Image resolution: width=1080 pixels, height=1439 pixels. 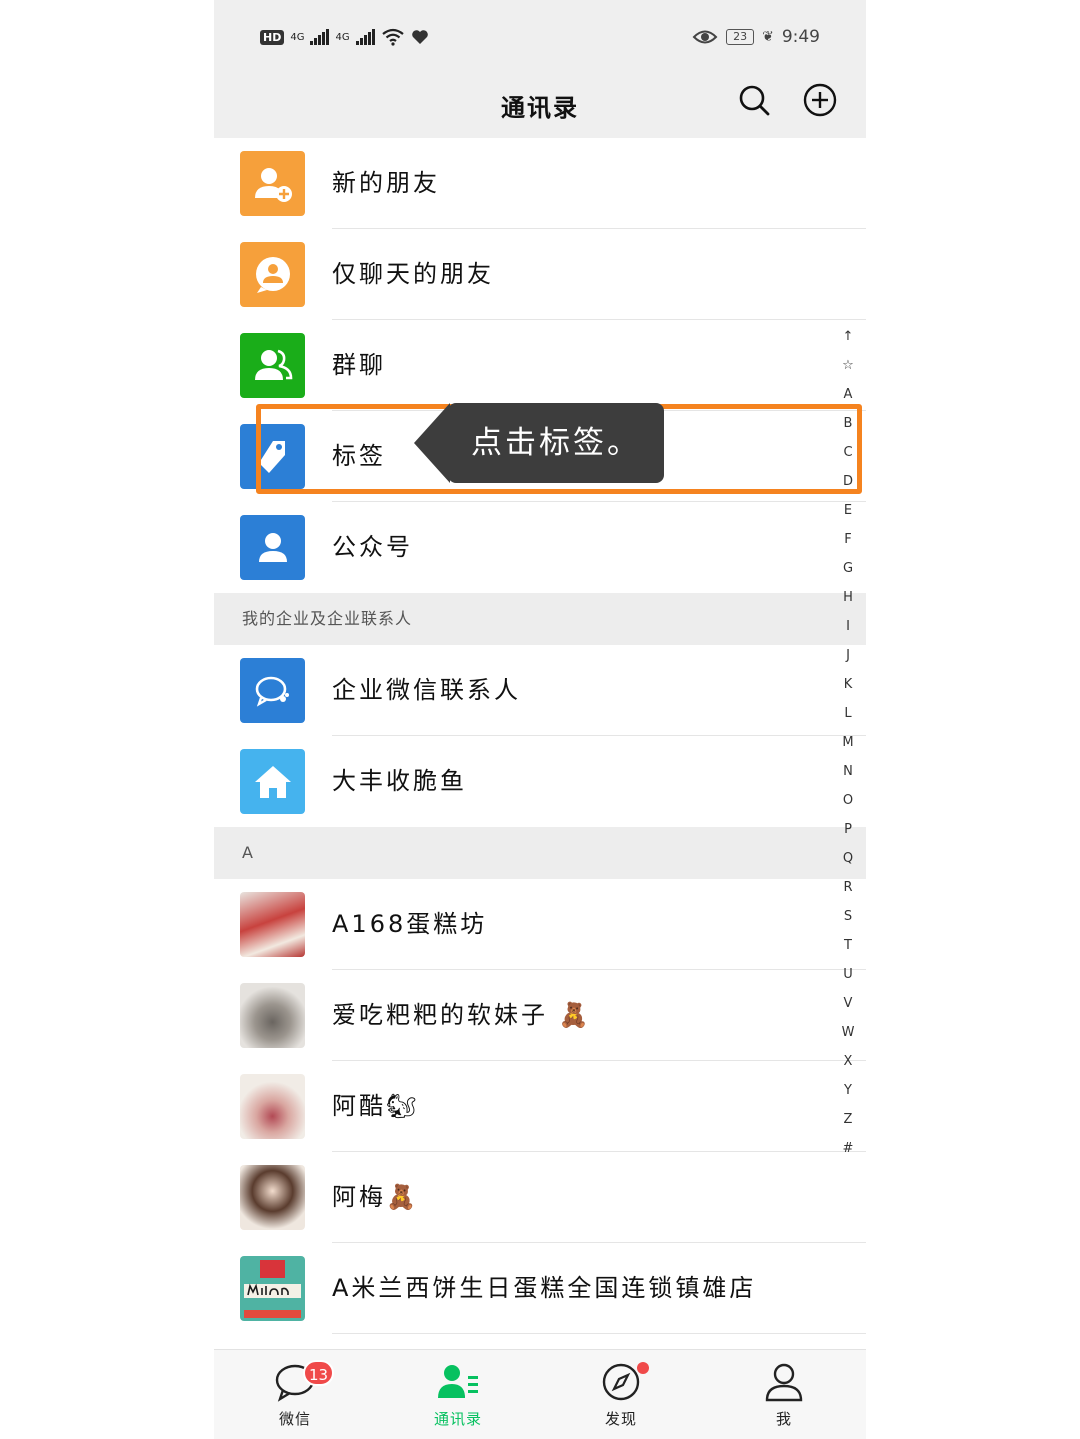 What do you see at coordinates (848, 655) in the screenshot?
I see `alpha-index-letter: J` at bounding box center [848, 655].